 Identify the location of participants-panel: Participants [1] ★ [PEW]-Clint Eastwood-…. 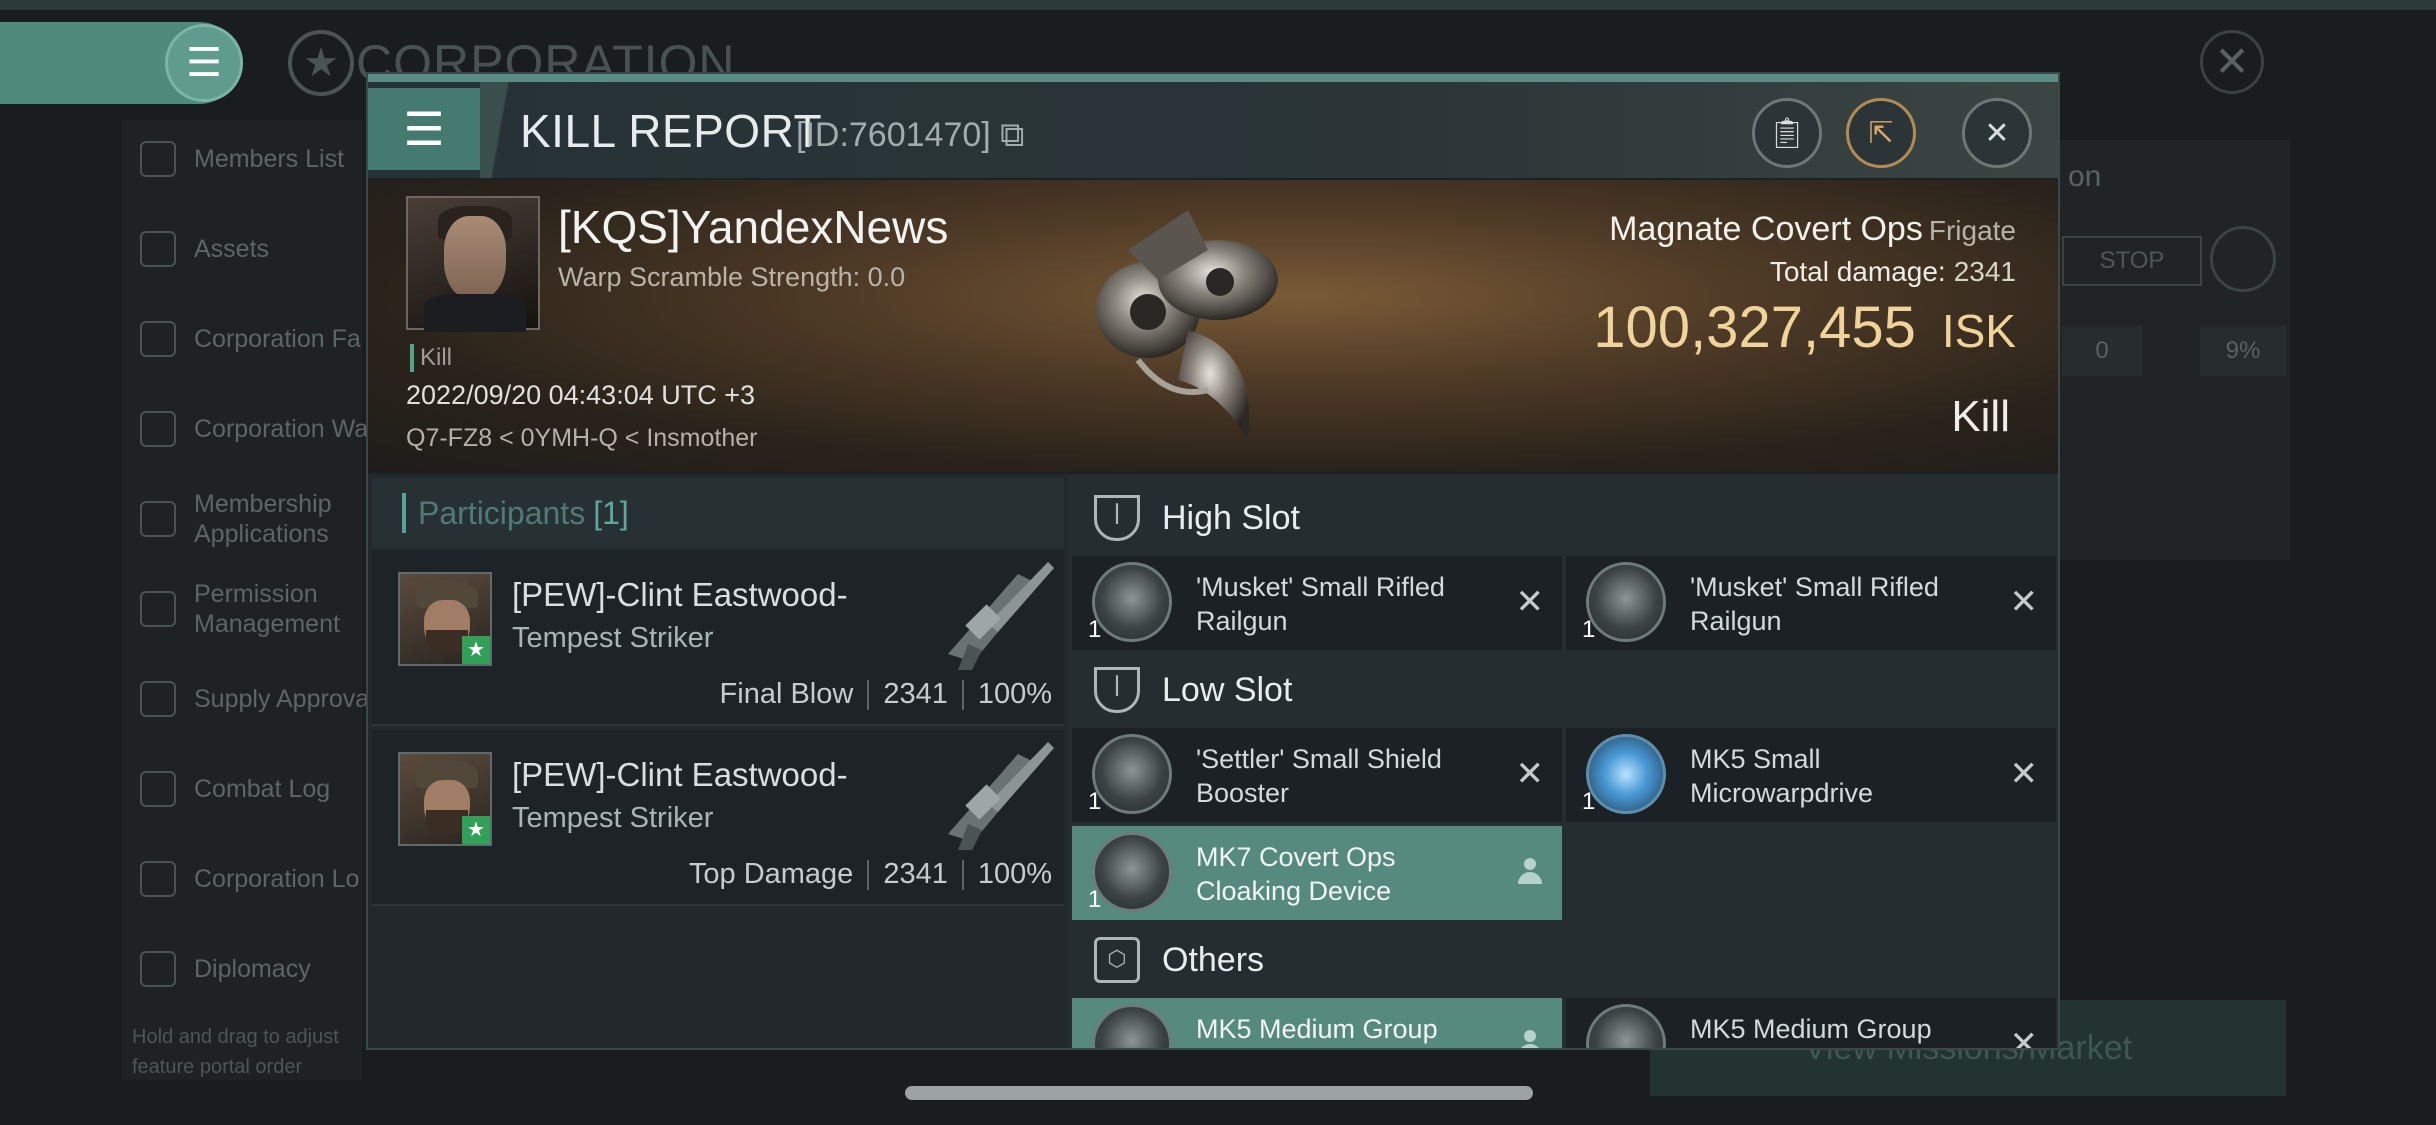
(718, 761).